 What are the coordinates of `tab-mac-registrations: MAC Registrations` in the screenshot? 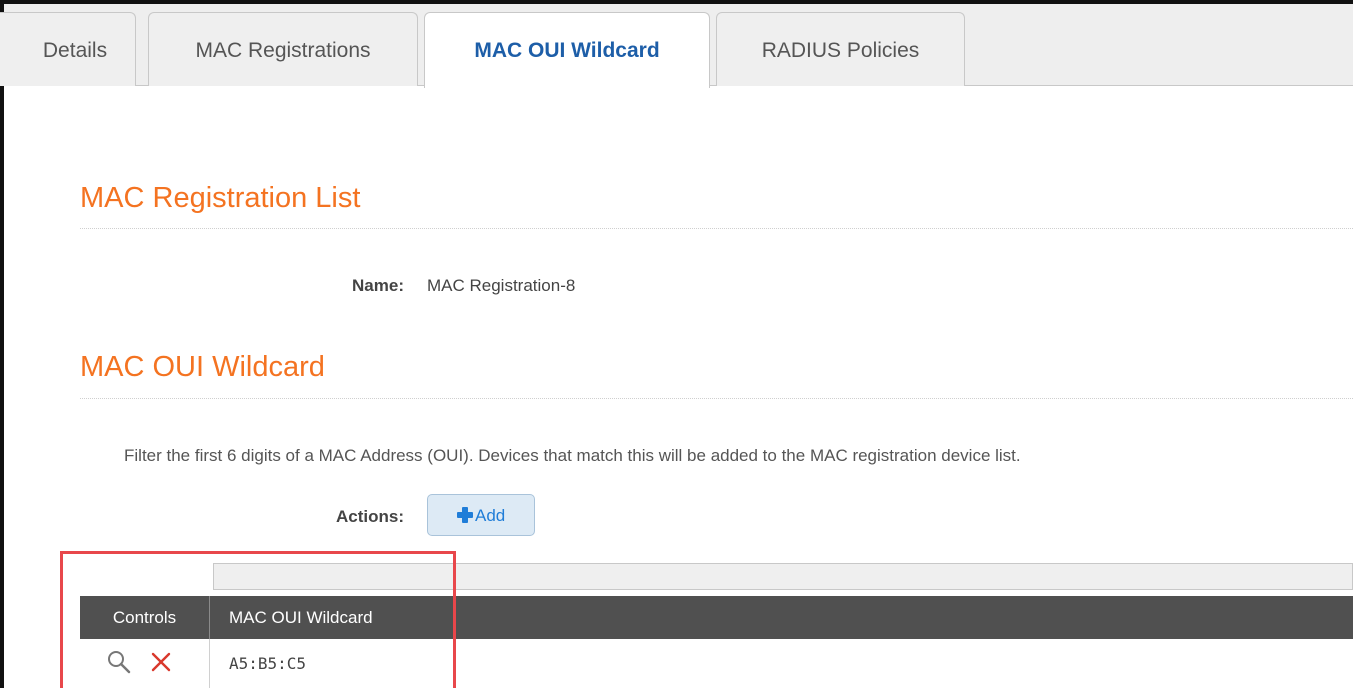 It's located at (283, 49).